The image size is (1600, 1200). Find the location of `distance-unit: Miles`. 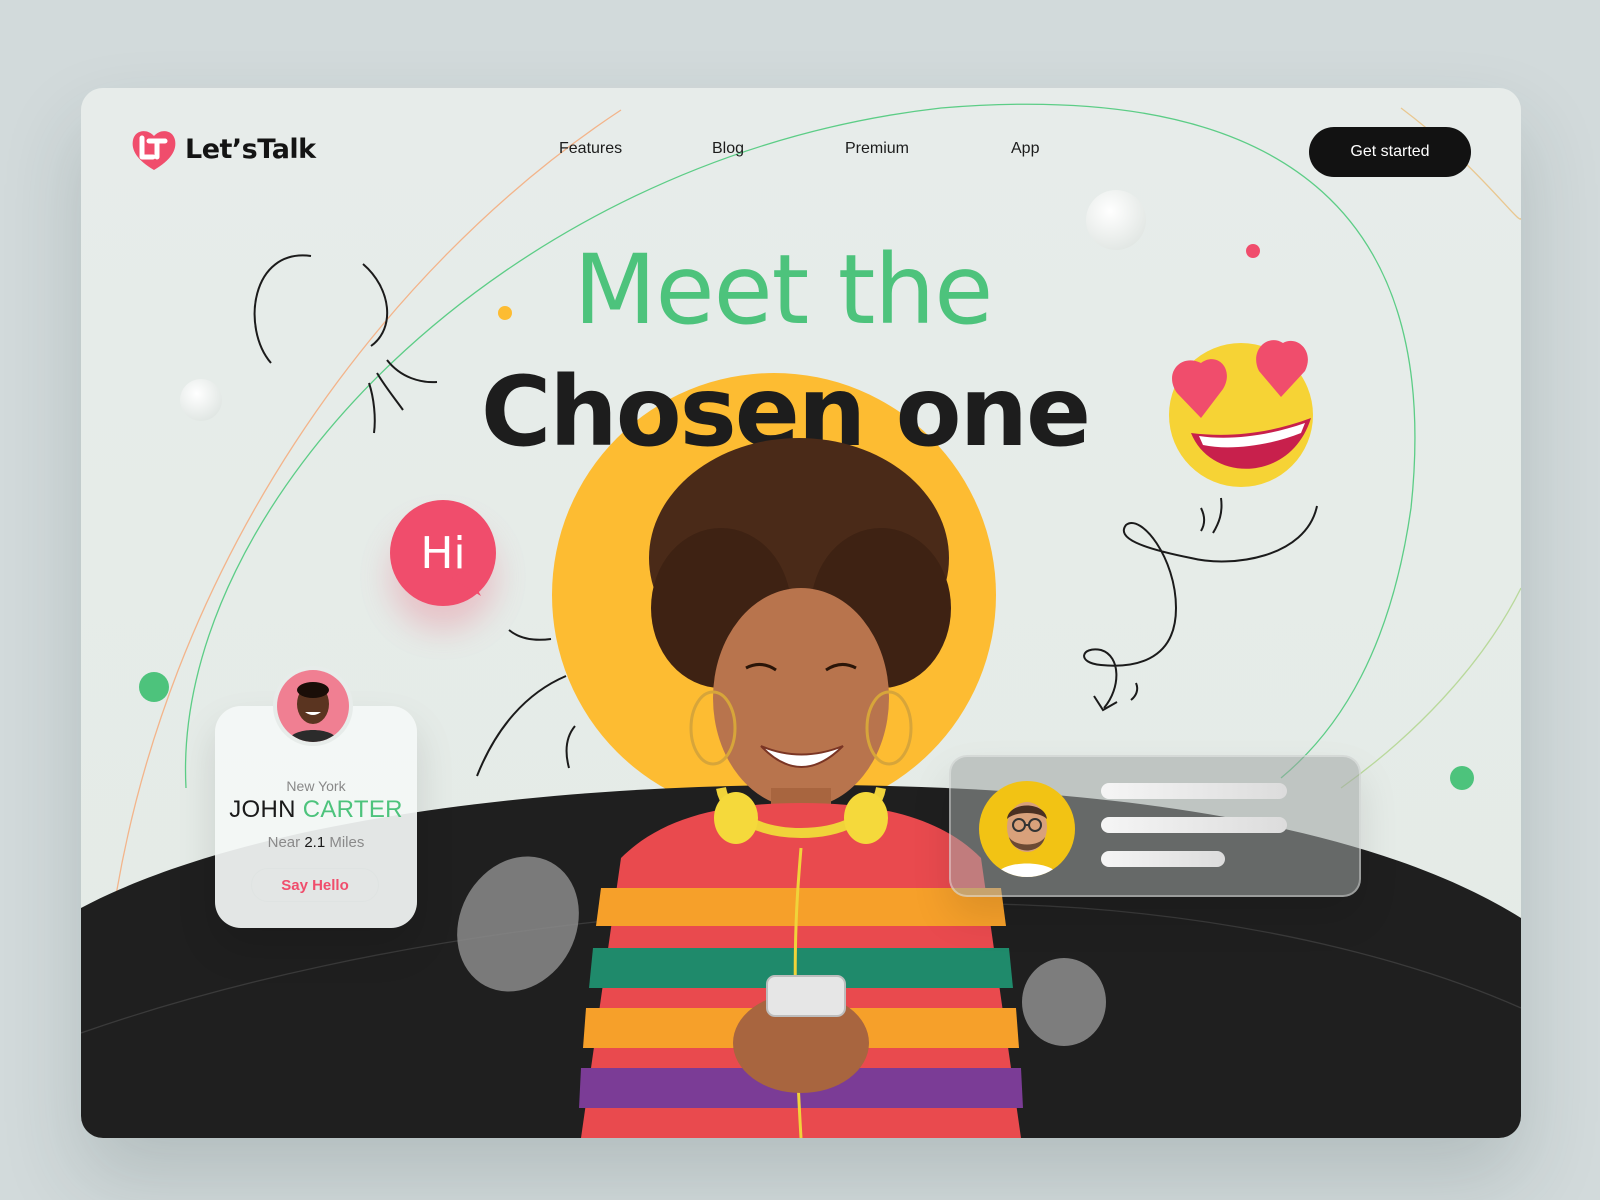

distance-unit: Miles is located at coordinates (347, 842).